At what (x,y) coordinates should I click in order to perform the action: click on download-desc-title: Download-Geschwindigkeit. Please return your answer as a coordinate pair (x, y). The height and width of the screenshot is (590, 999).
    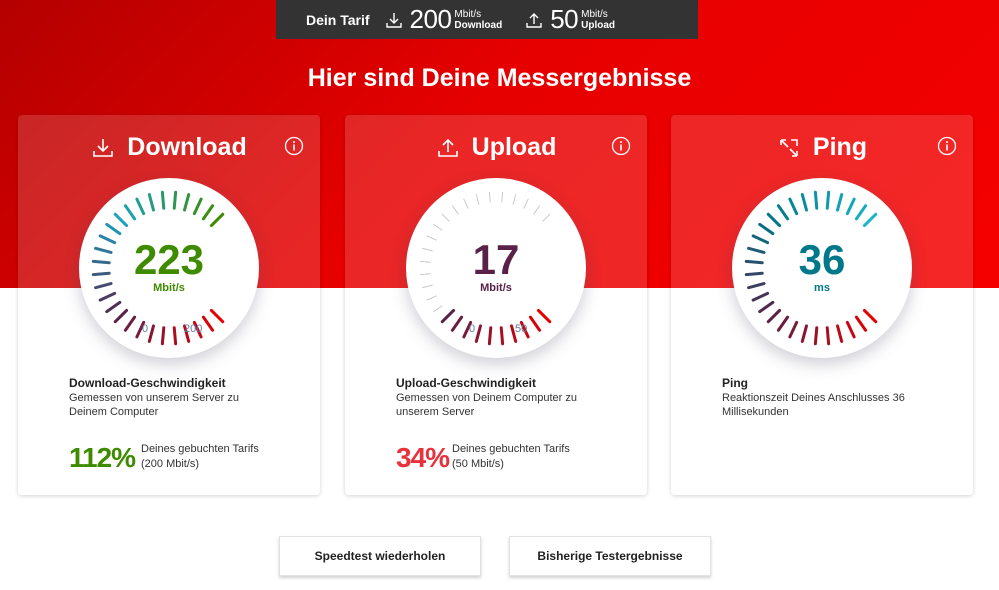
    Looking at the image, I should click on (147, 383).